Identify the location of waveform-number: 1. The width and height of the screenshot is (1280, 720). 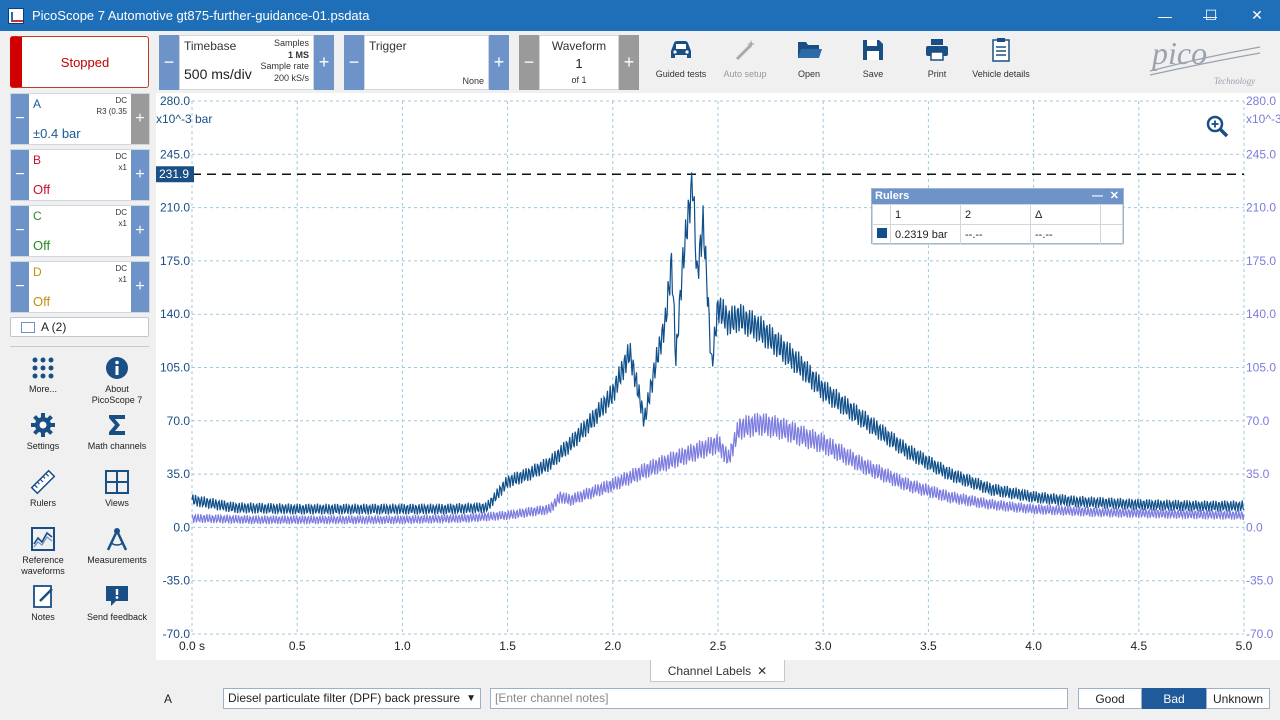
(579, 63).